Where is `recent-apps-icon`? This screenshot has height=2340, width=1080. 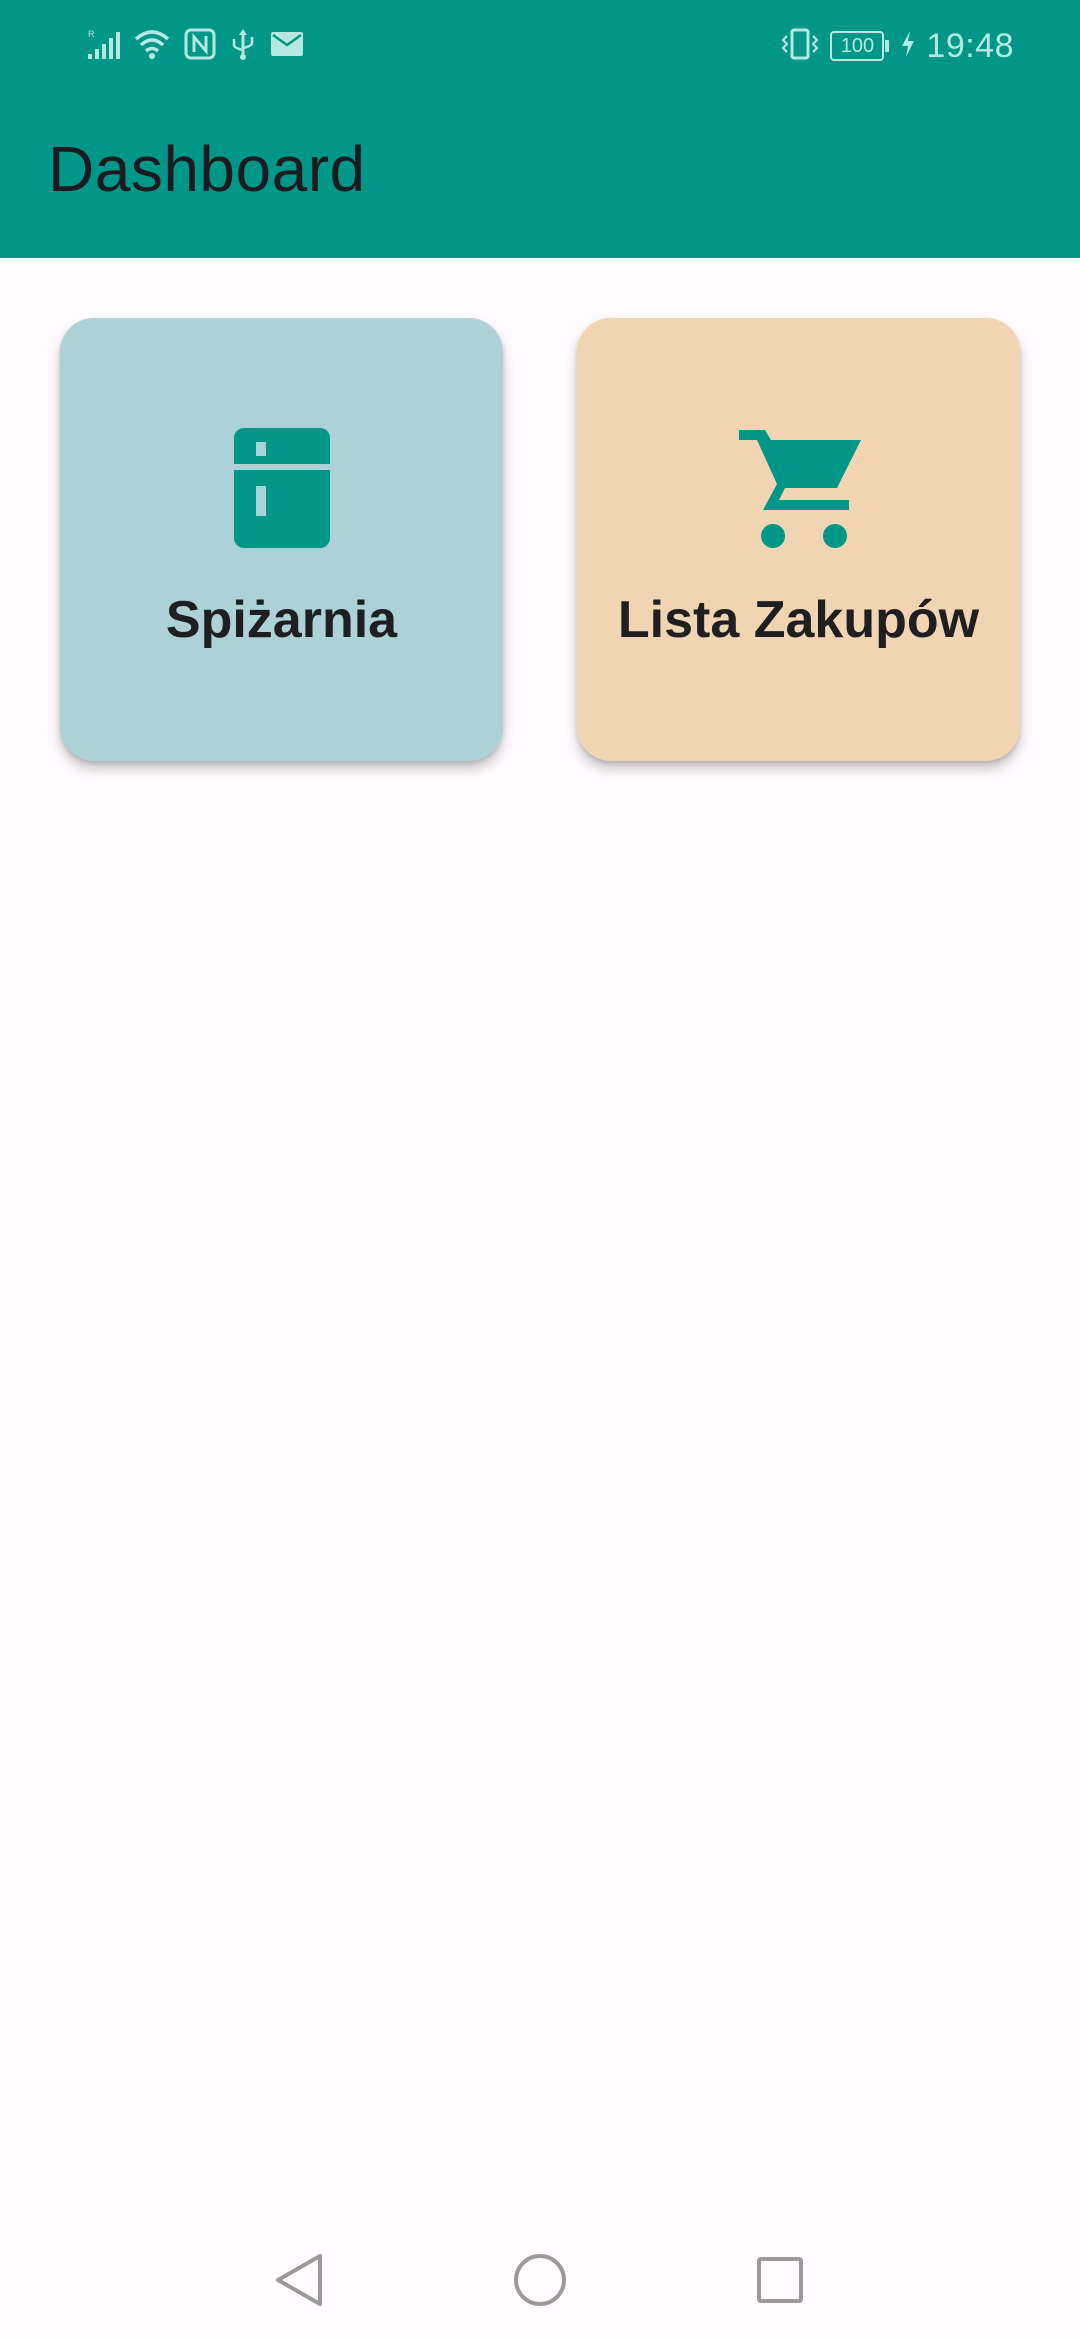
recent-apps-icon is located at coordinates (780, 2280).